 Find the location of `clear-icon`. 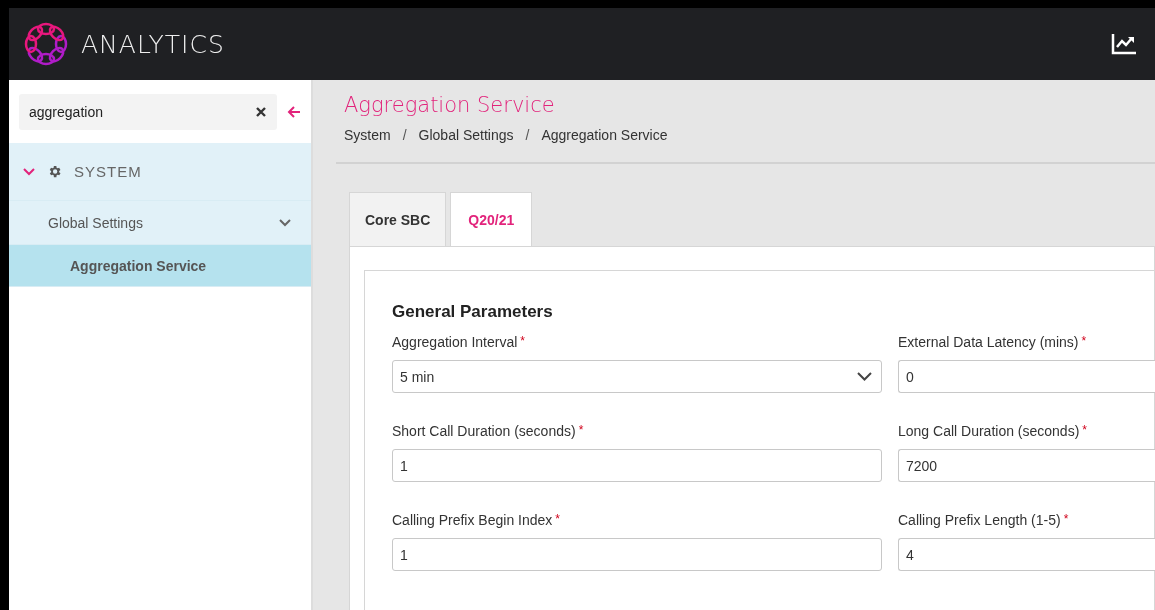

clear-icon is located at coordinates (261, 111).